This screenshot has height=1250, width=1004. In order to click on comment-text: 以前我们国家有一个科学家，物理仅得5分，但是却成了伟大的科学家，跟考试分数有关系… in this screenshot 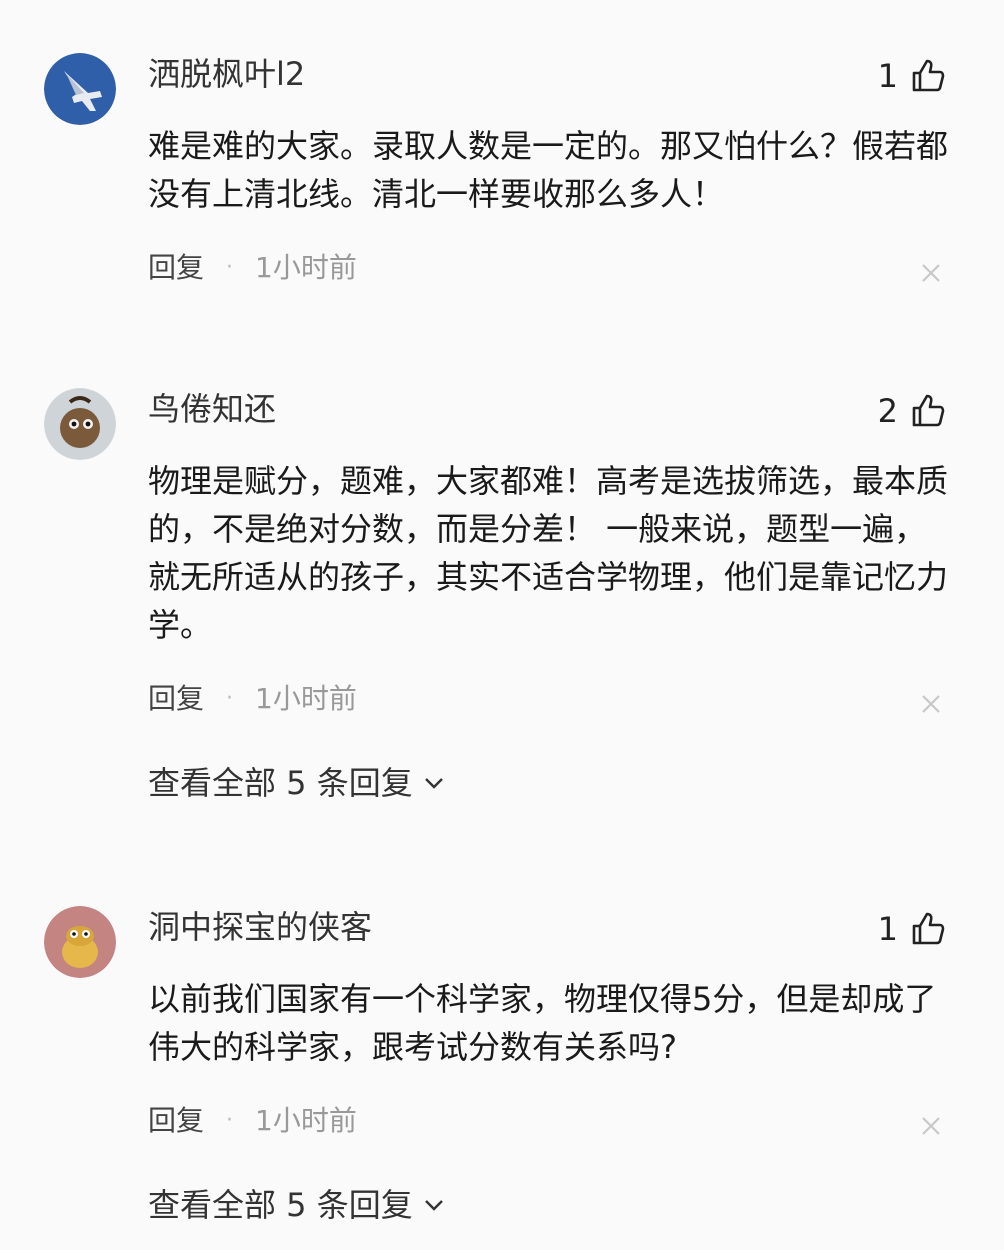, I will do `click(542, 1023)`.